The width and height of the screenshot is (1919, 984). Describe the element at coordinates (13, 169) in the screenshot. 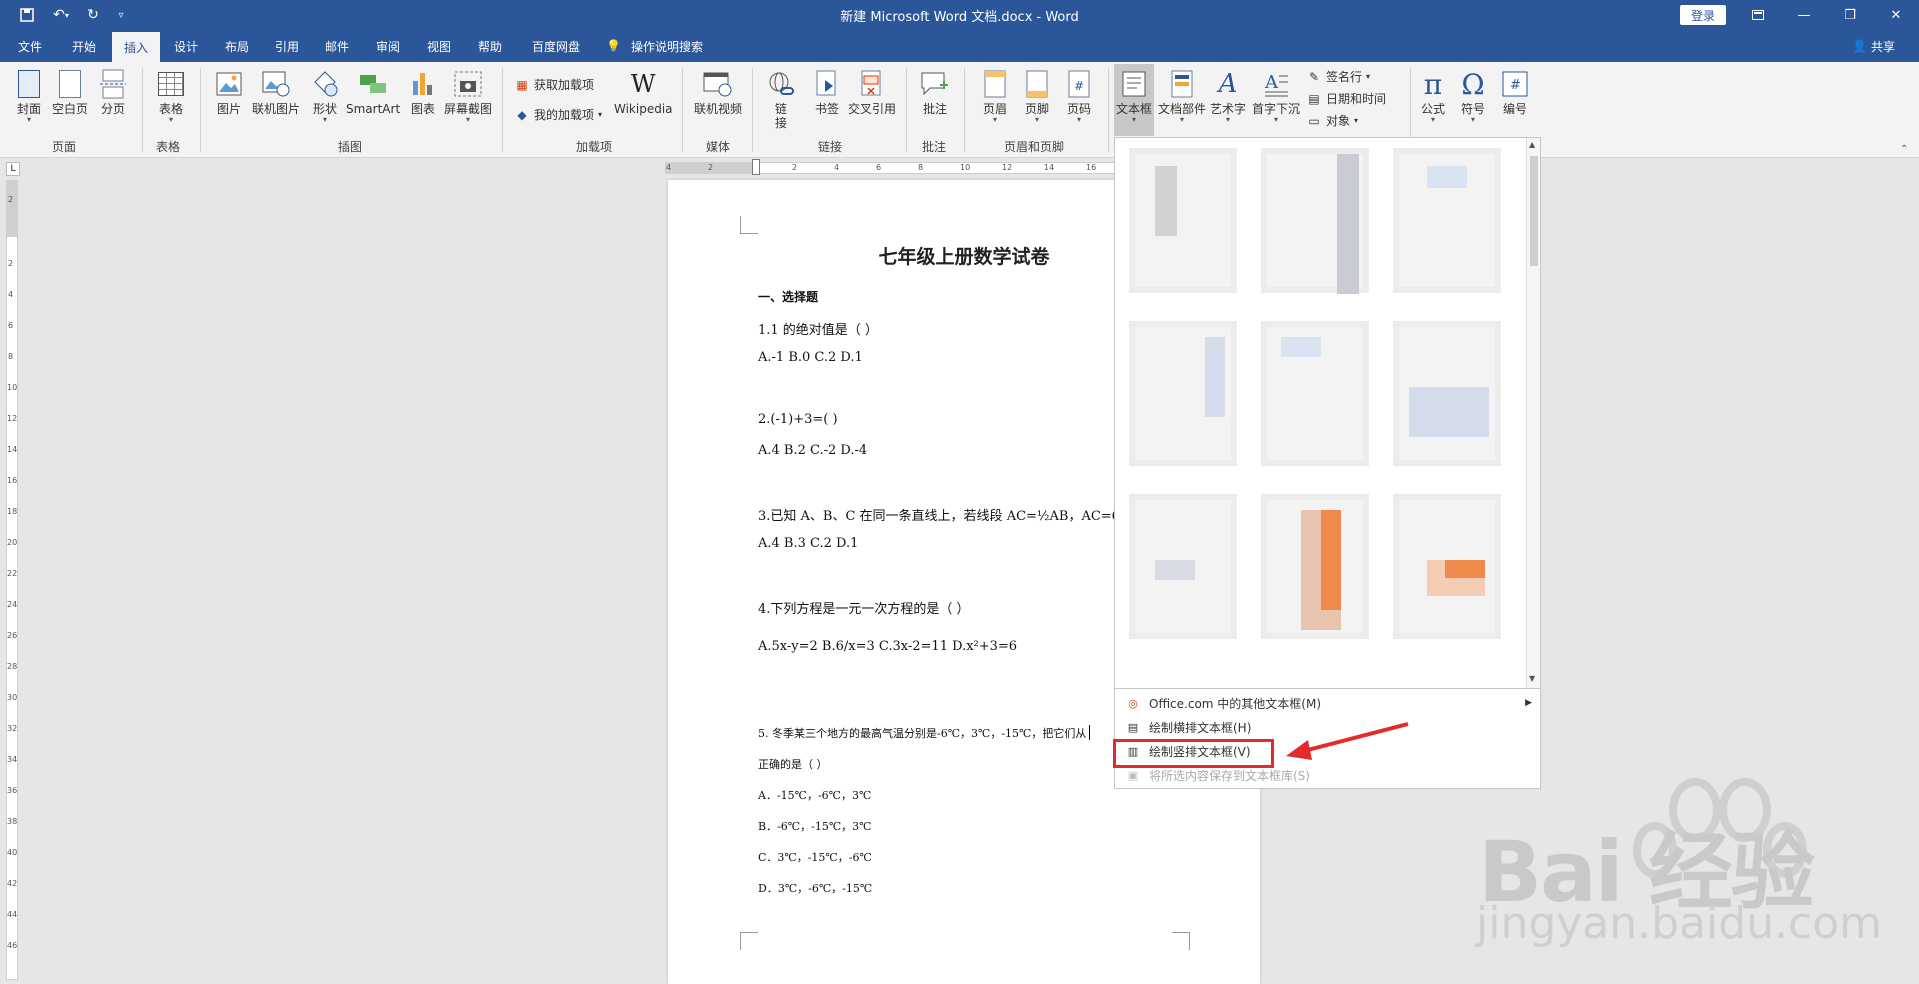

I see `tab-selector: L` at that location.